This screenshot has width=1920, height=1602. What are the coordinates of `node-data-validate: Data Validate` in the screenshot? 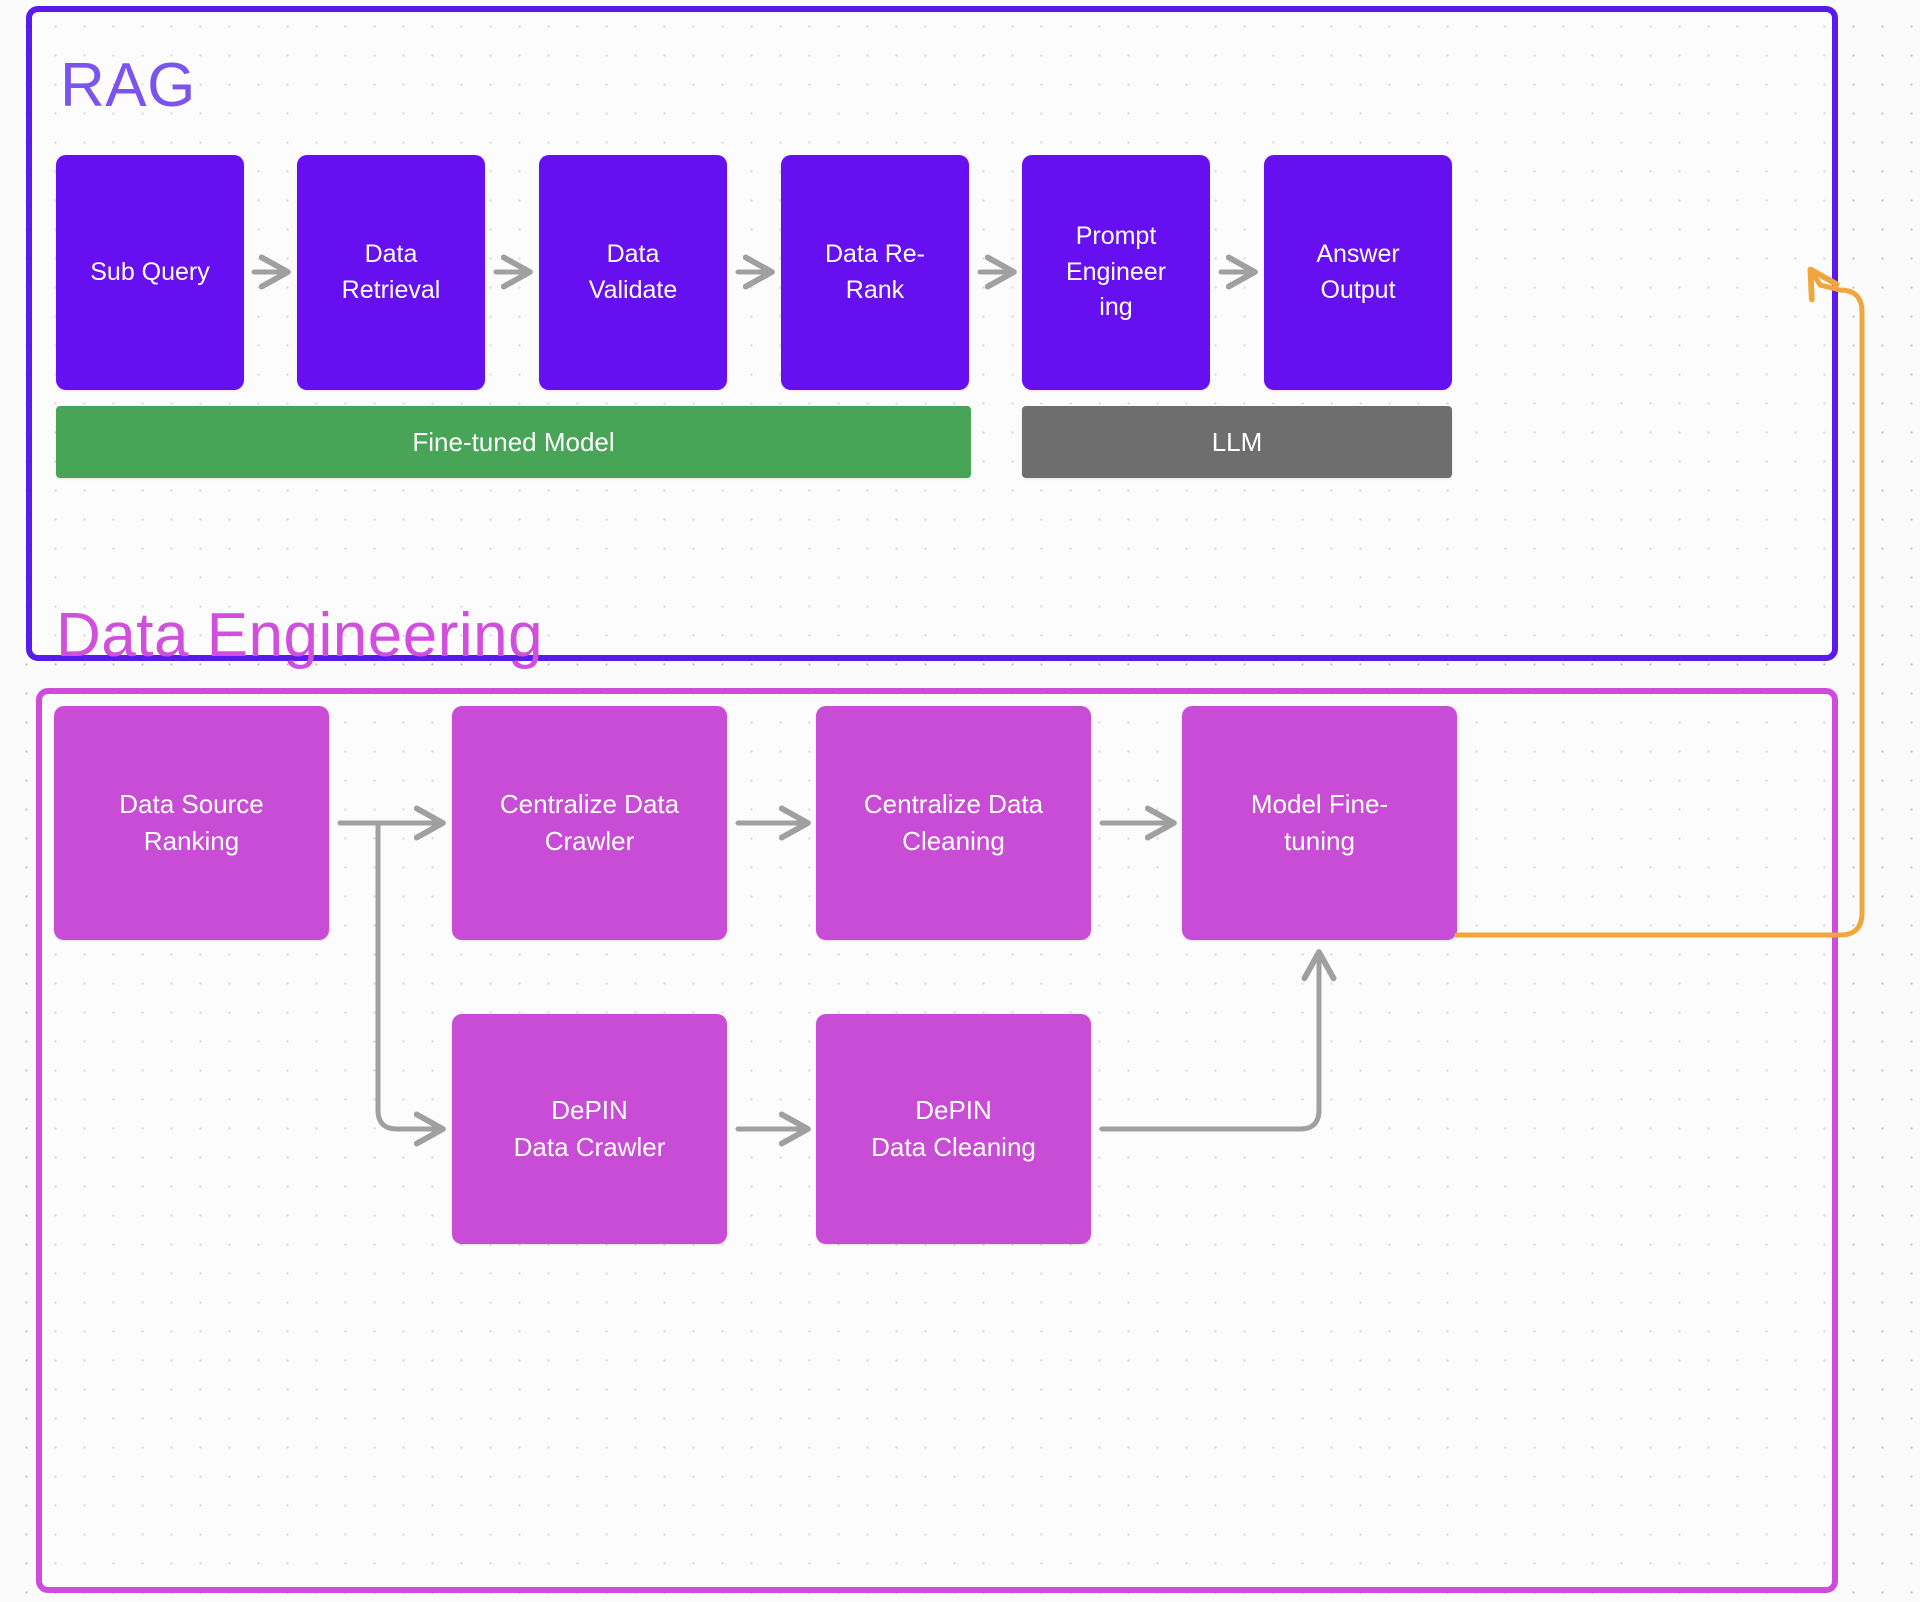 It's located at (633, 272).